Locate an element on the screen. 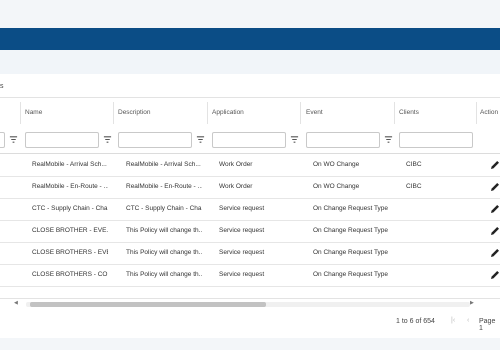 This screenshot has height=350, width=500. app-navbar is located at coordinates (250, 39).